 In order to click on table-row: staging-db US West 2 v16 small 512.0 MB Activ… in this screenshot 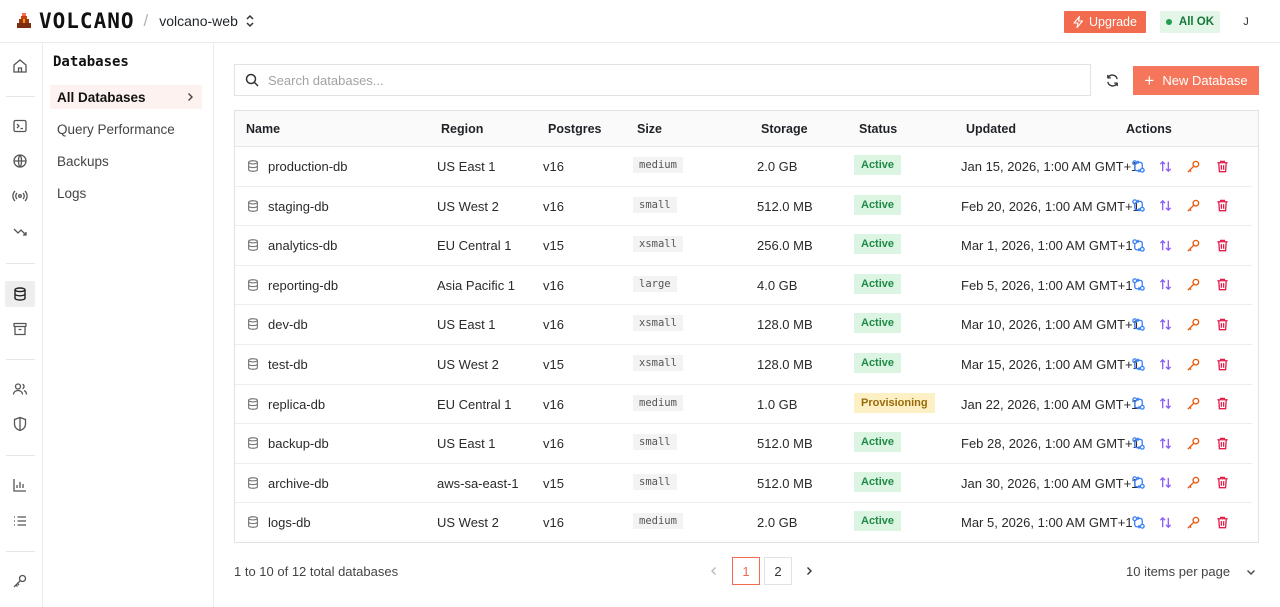, I will do `click(743, 207)`.